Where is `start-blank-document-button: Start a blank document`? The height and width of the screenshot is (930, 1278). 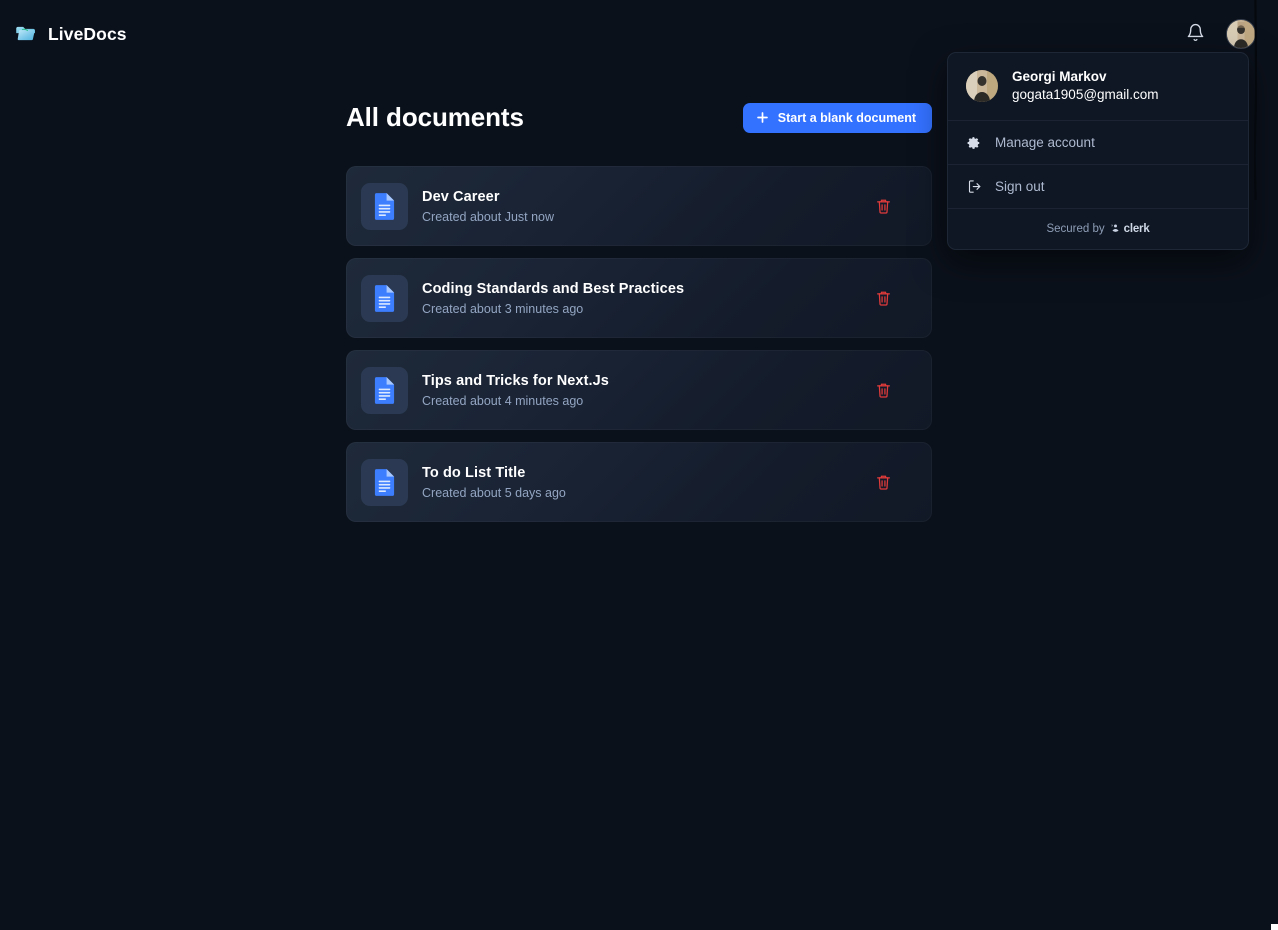 start-blank-document-button: Start a blank document is located at coordinates (837, 117).